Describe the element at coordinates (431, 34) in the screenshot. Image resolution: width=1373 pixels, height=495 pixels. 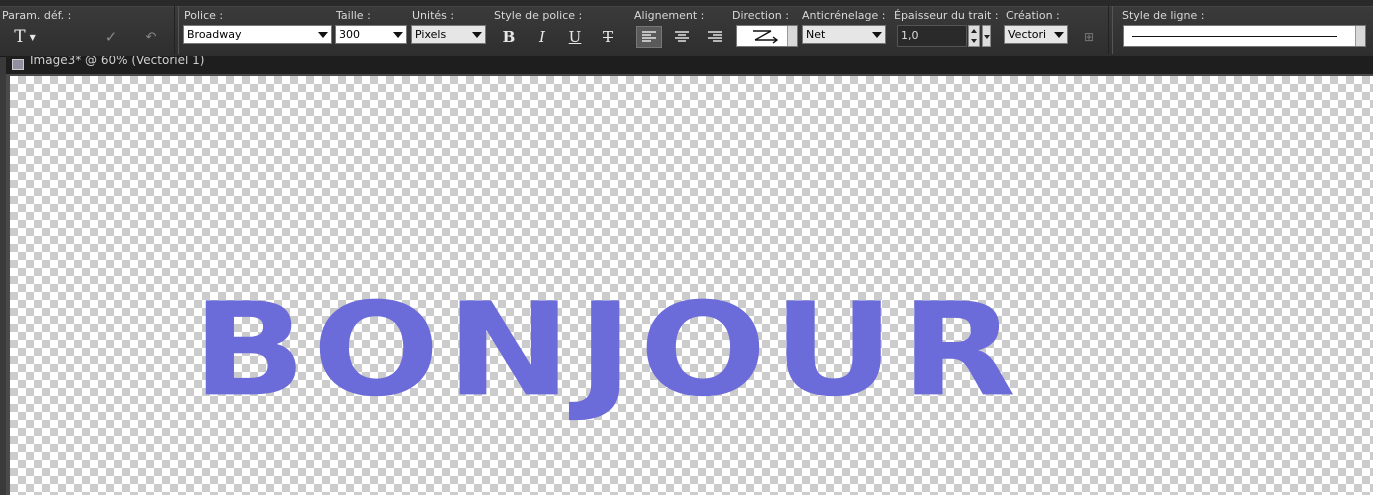
I see `units-value: Pixels` at that location.